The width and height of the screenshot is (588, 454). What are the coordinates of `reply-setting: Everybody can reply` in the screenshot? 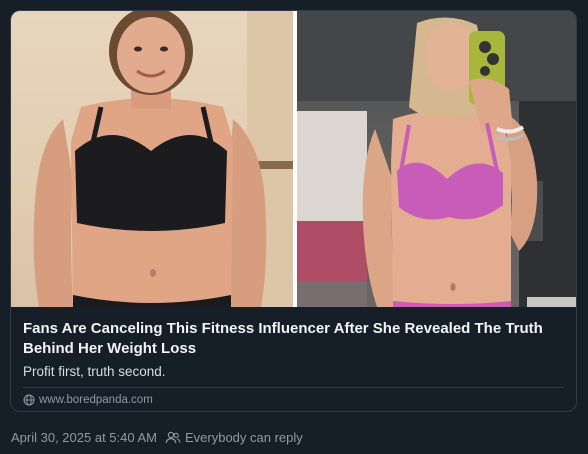 It's located at (244, 437).